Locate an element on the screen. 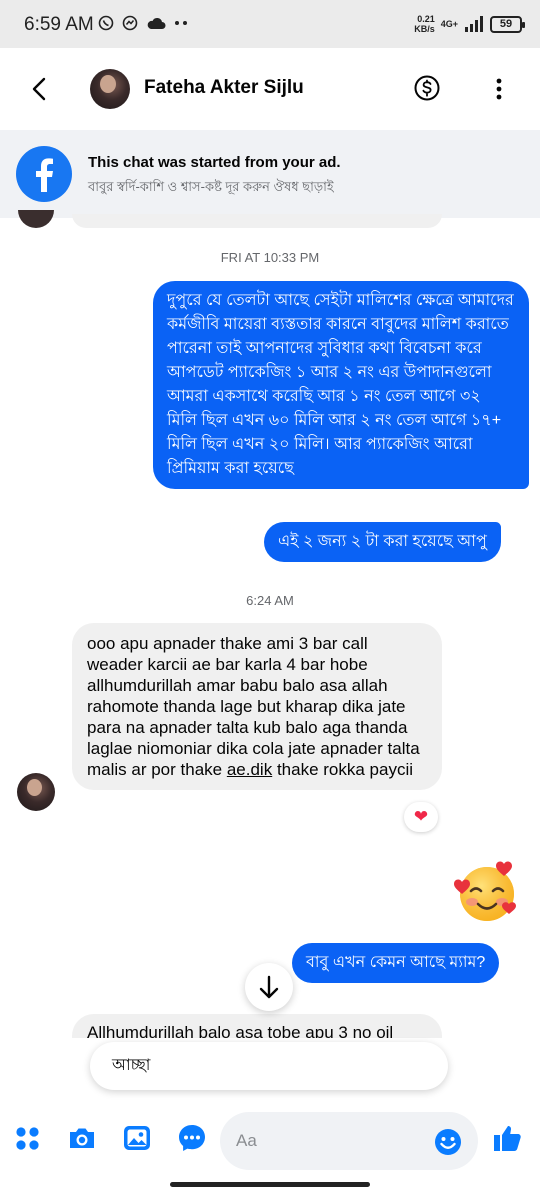 The image size is (540, 1200). message-input-container is located at coordinates (349, 1141).